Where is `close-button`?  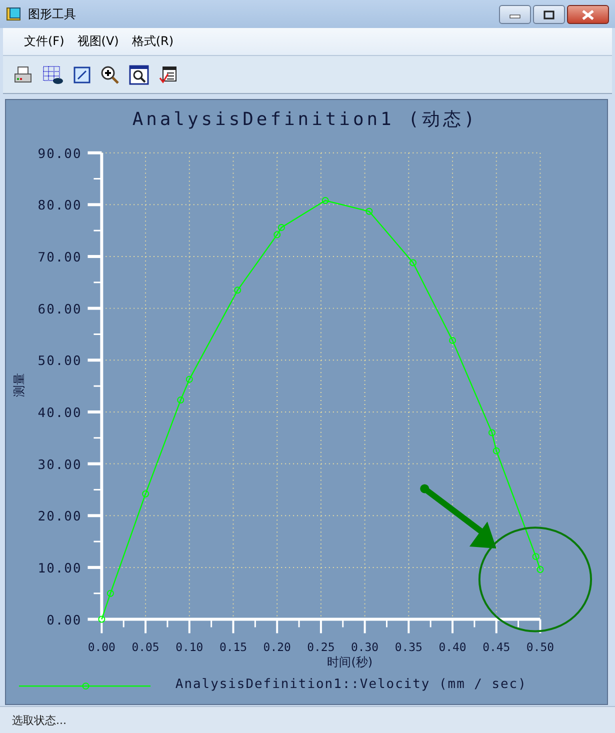 close-button is located at coordinates (588, 14).